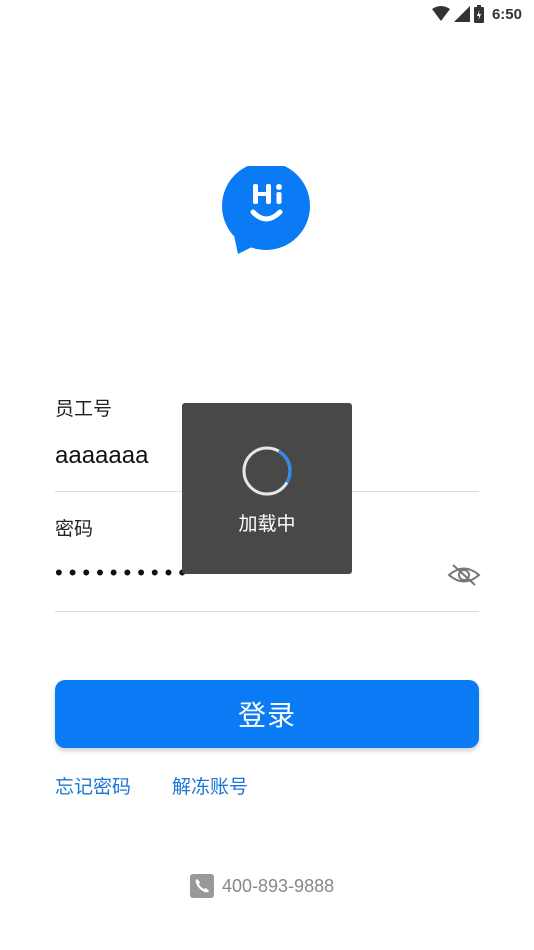  I want to click on loading-dialog: 加载中, so click(267, 488).